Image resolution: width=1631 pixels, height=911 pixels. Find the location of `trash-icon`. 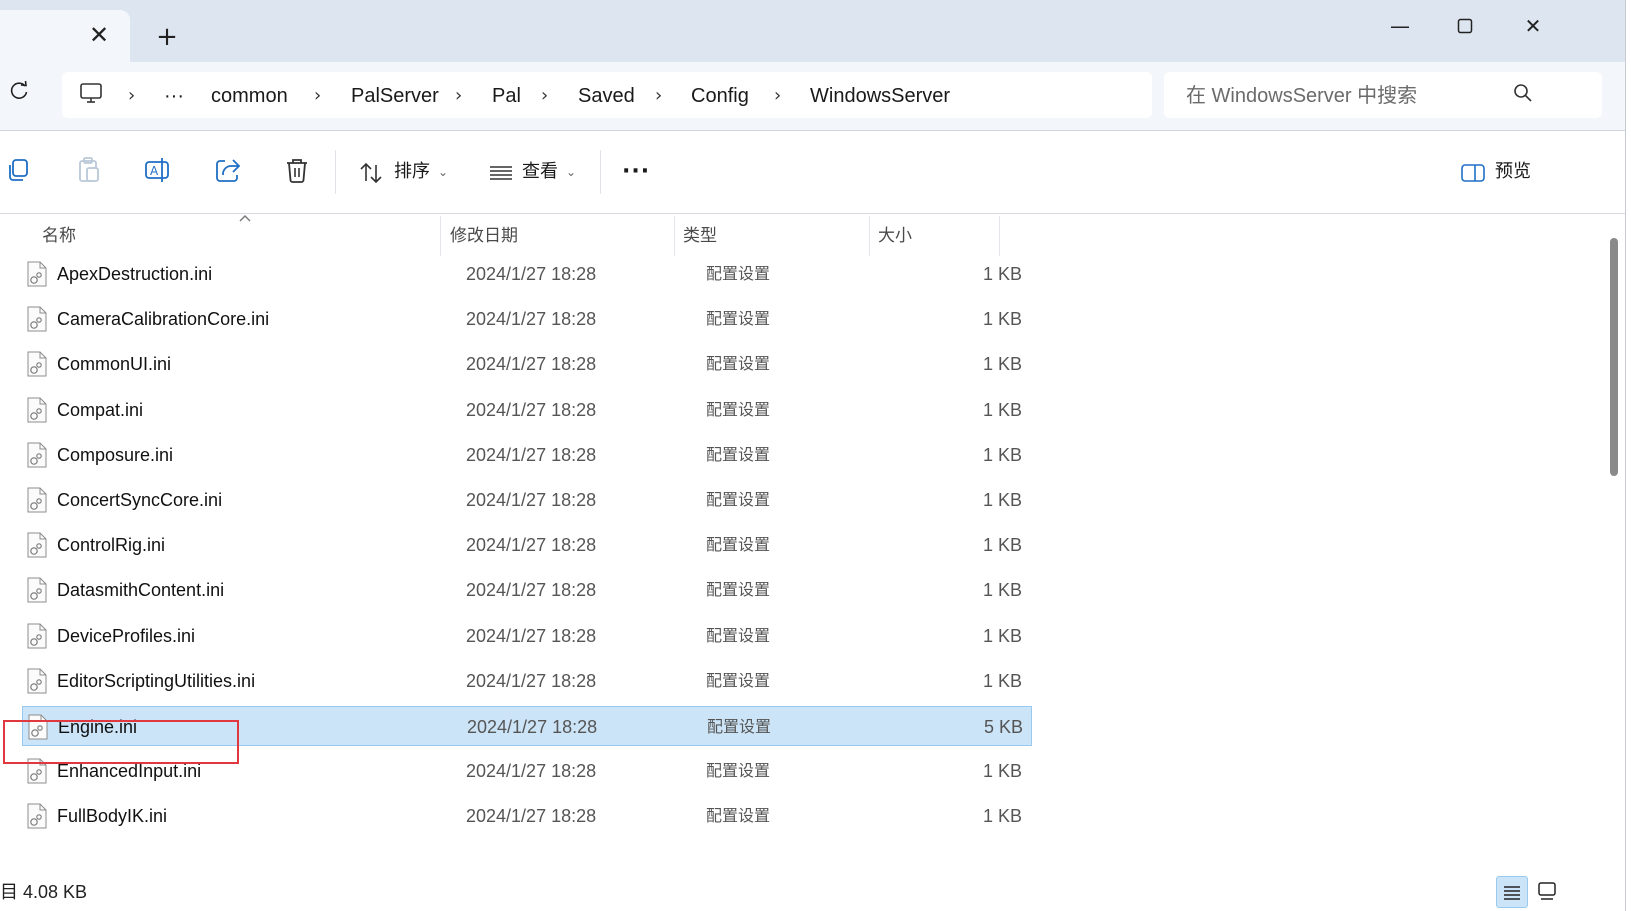

trash-icon is located at coordinates (300, 173).